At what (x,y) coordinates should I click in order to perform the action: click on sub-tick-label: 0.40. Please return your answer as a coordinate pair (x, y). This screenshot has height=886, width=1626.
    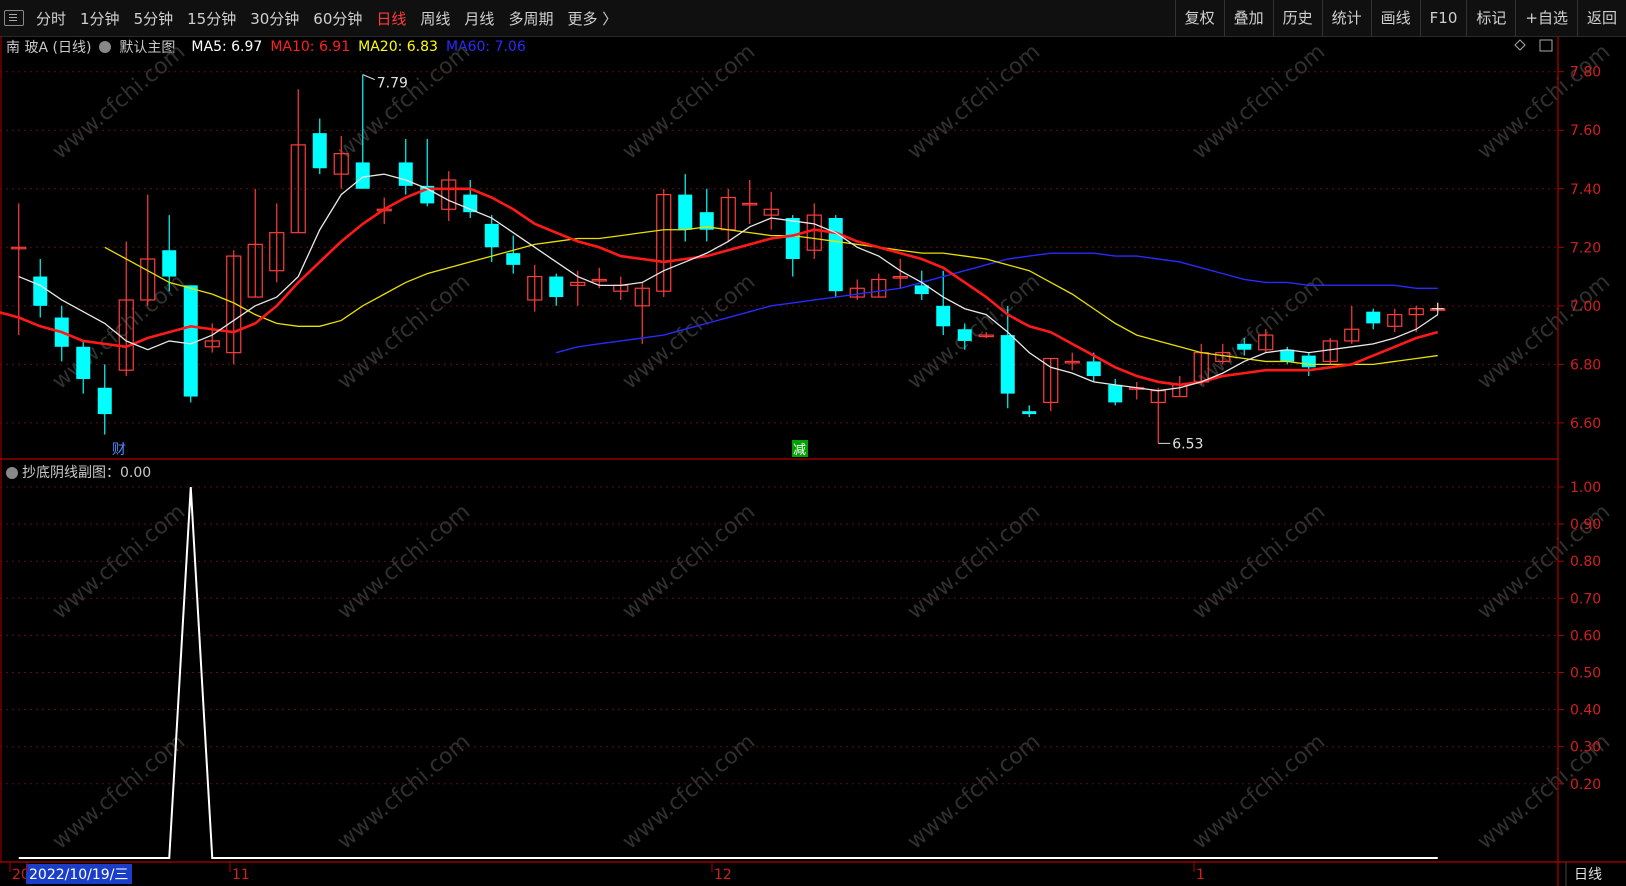
    Looking at the image, I should click on (1585, 711).